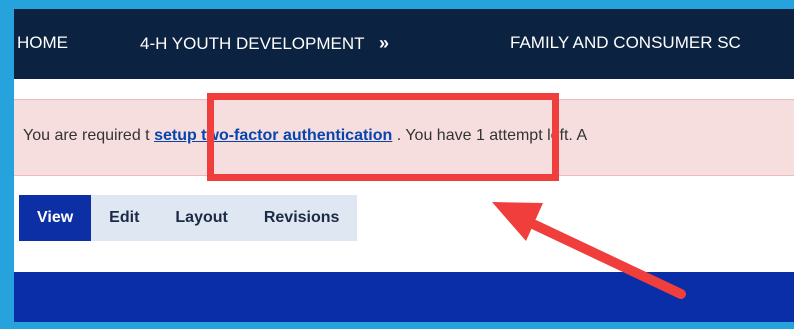 This screenshot has width=794, height=329. Describe the element at coordinates (55, 218) in the screenshot. I see `tab-view: View` at that location.